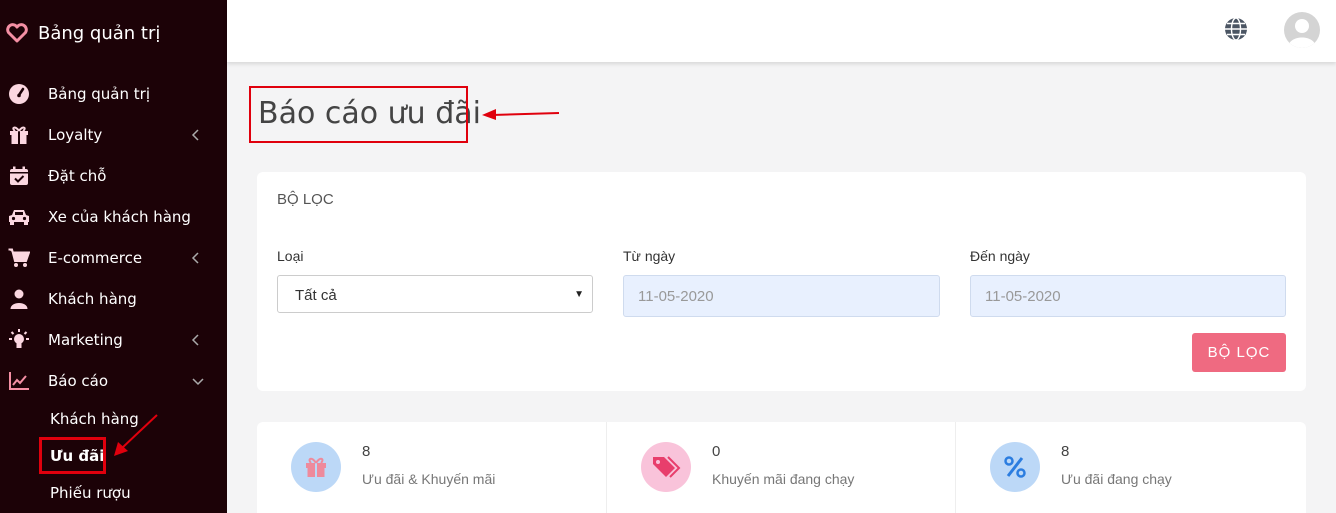 This screenshot has width=1336, height=513. I want to click on sidebar-item-label: Loyalty, so click(75, 135).